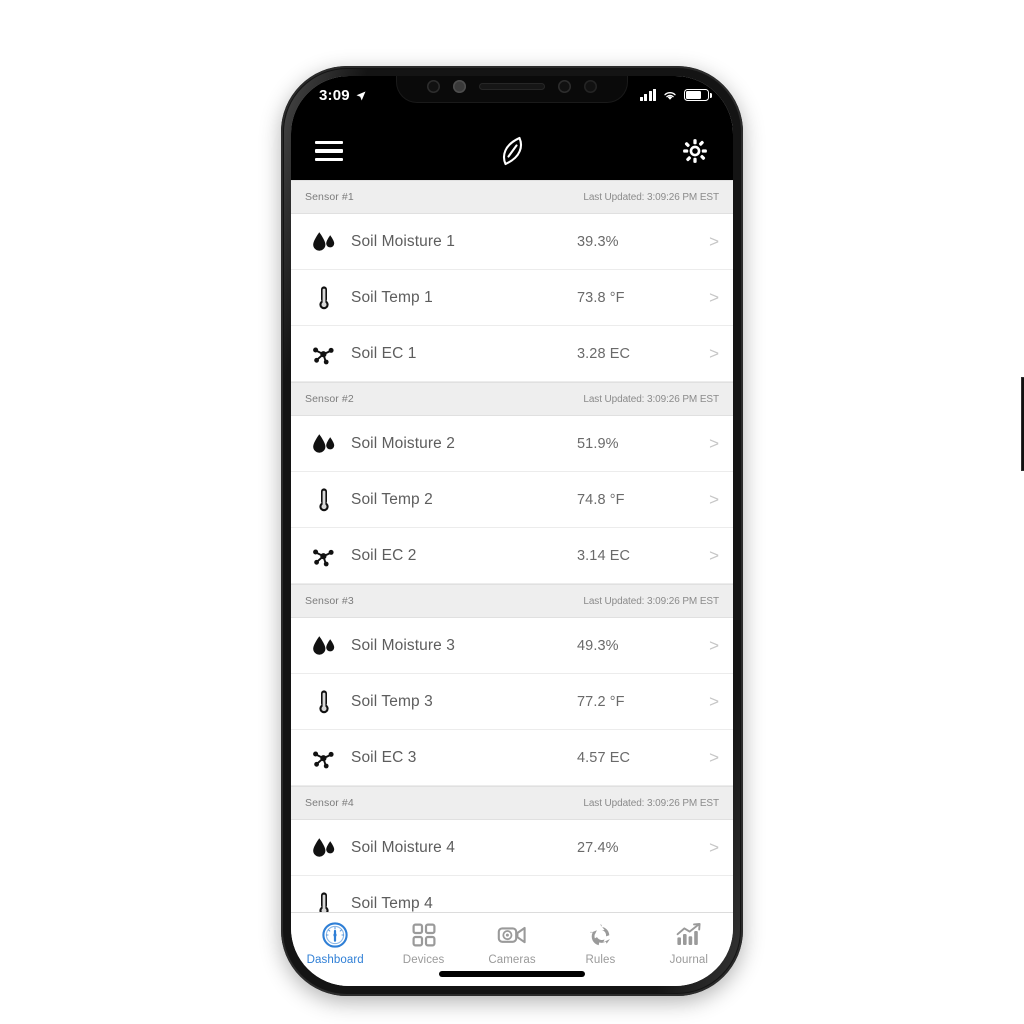 The width and height of the screenshot is (1024, 1024). I want to click on sensor-reading-row: Soil EC 2 3.14 EC >, so click(512, 556).